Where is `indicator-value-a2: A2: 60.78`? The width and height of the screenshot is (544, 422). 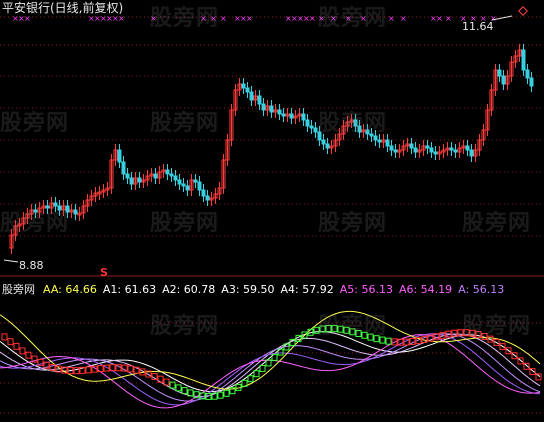
indicator-value-a2: A2: 60.78 is located at coordinates (189, 289).